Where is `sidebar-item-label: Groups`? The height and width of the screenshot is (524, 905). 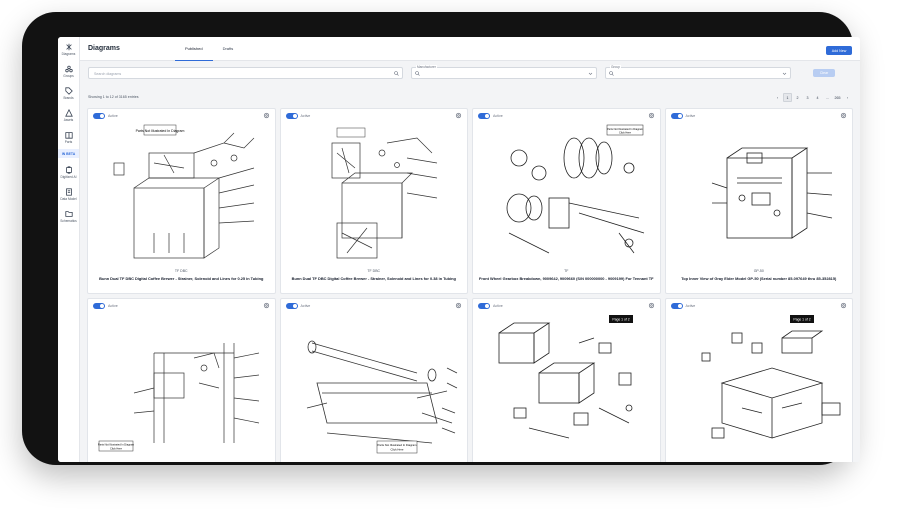 sidebar-item-label: Groups is located at coordinates (68, 76).